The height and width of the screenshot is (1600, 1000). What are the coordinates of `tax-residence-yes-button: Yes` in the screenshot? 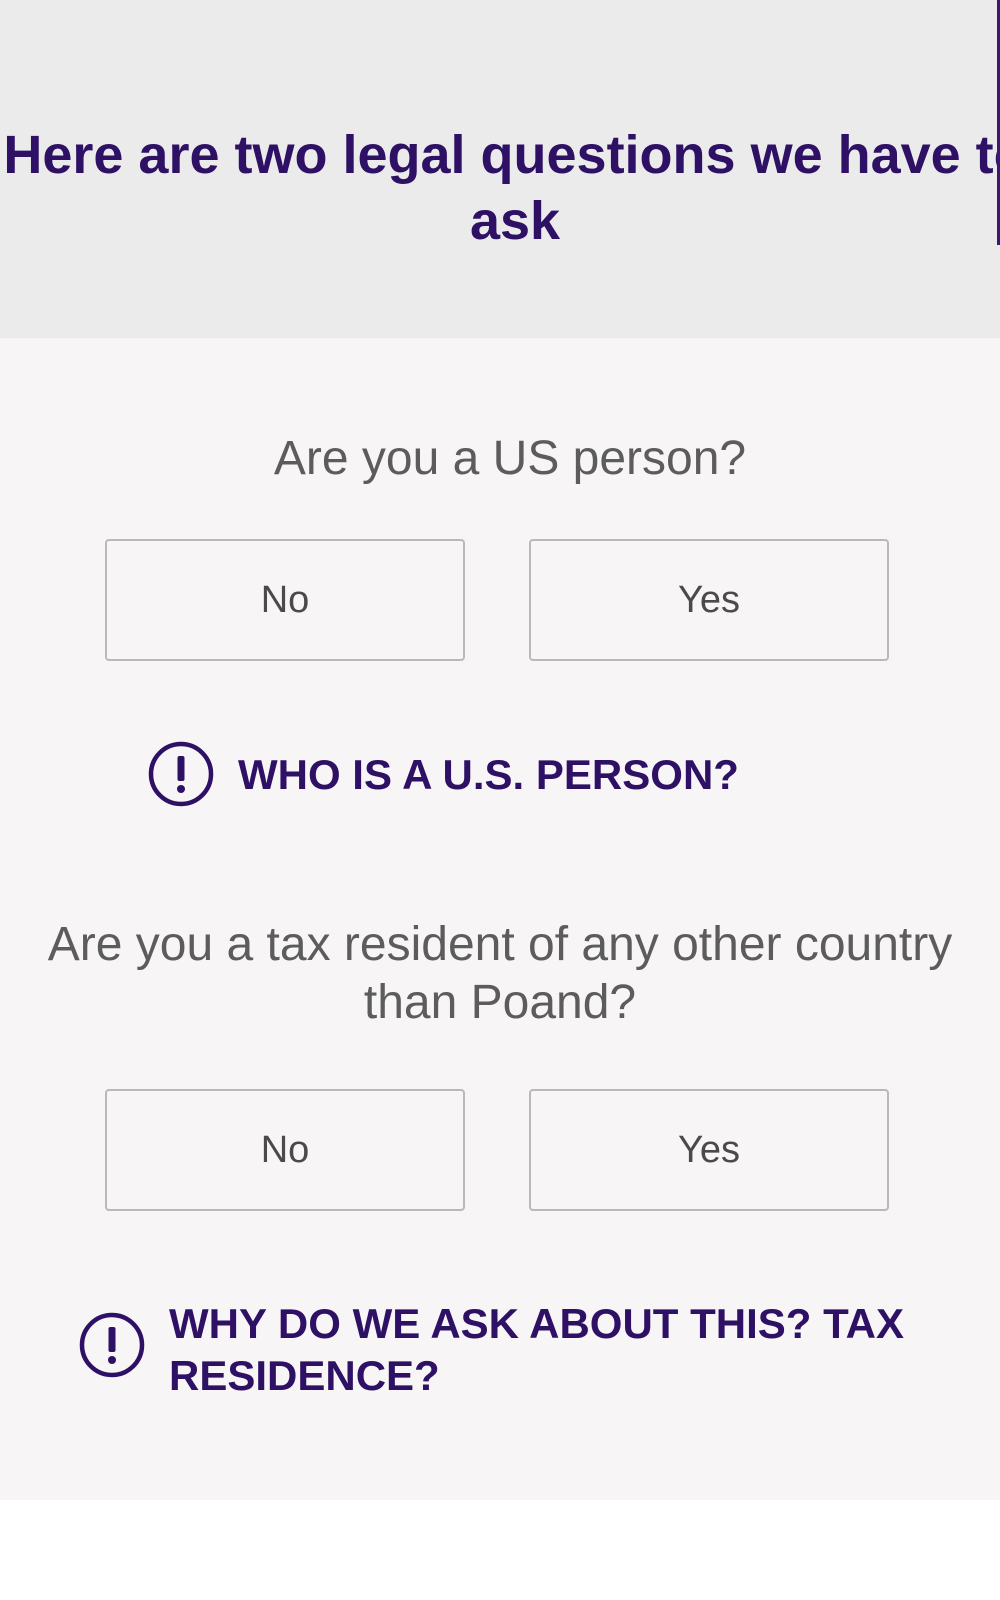 It's located at (709, 1150).